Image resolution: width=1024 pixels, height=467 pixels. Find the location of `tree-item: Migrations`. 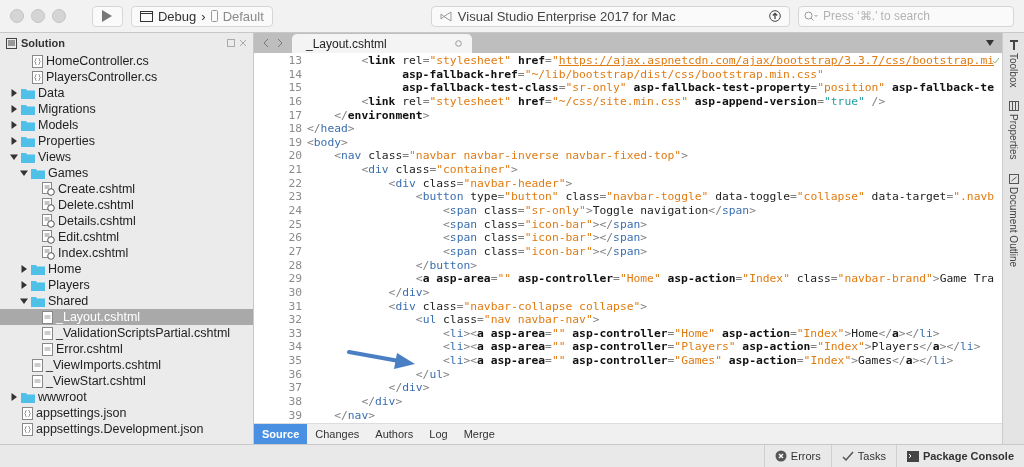

tree-item: Migrations is located at coordinates (126, 109).